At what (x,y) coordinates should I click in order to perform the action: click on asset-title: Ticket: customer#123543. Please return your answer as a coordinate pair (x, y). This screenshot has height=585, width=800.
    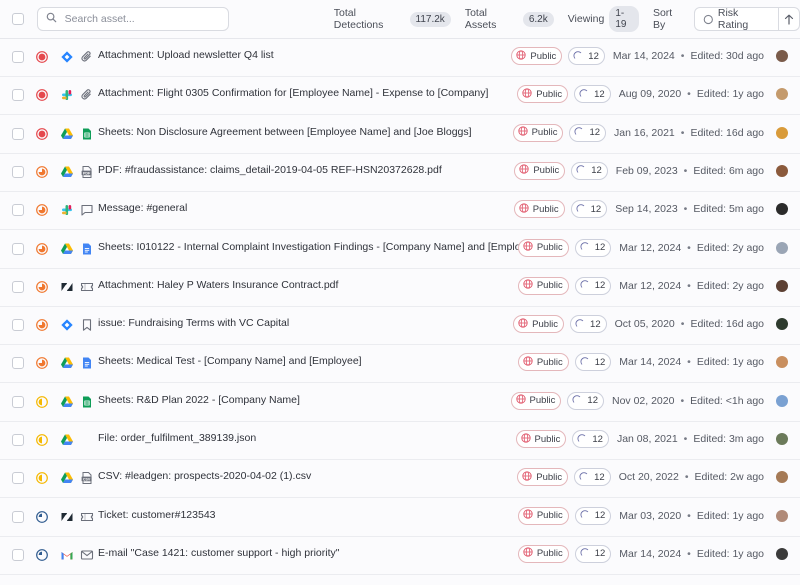
    Looking at the image, I should click on (157, 515).